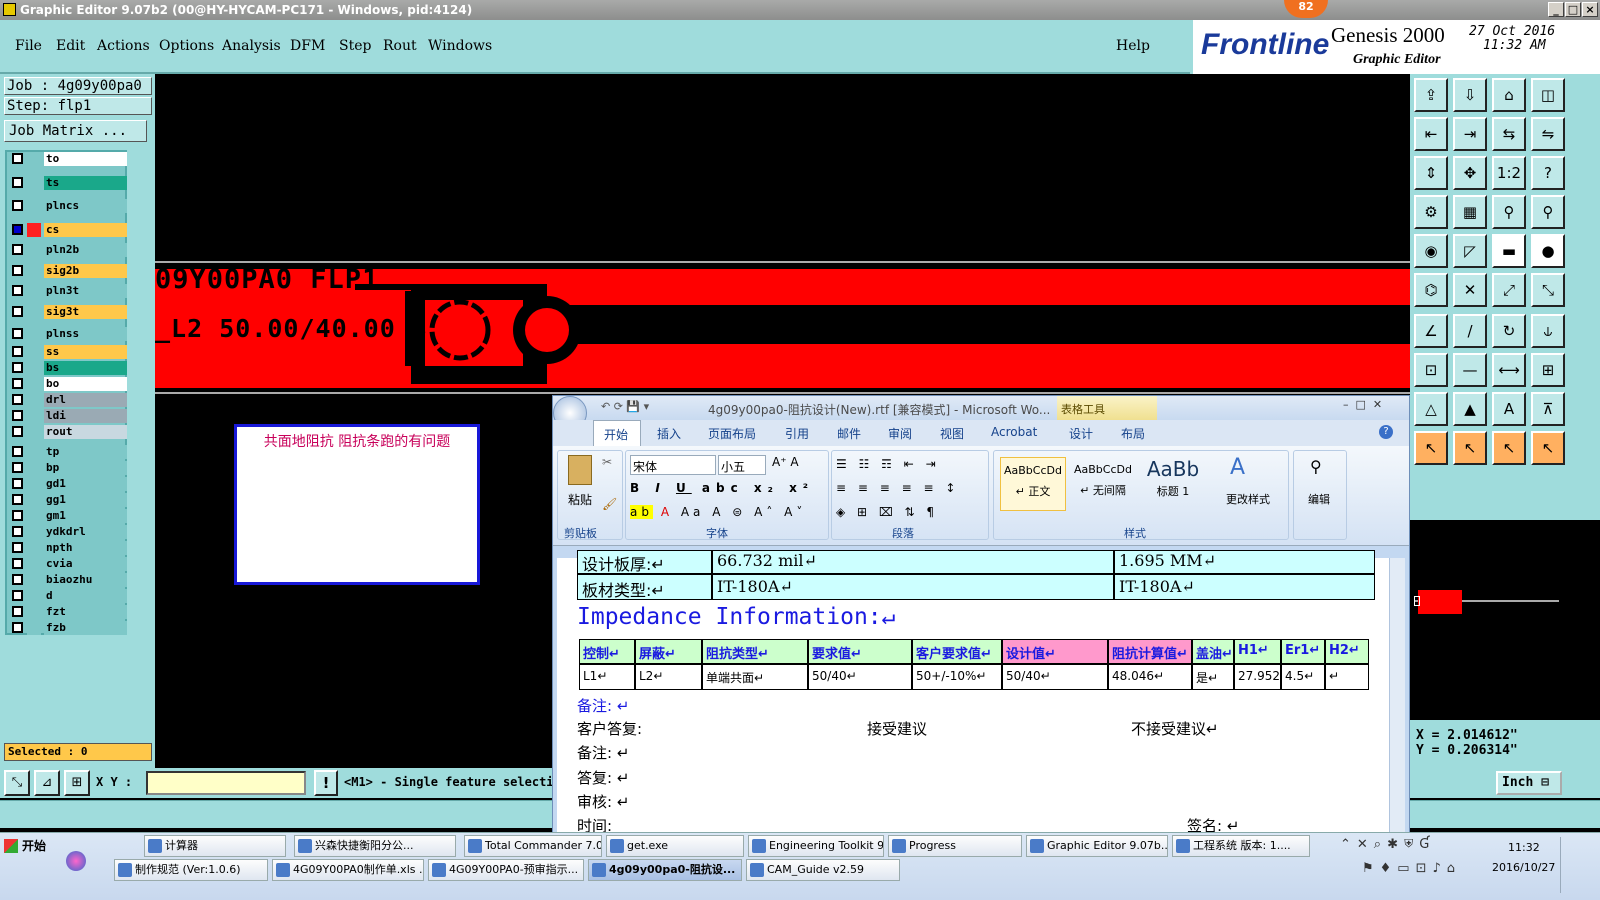  What do you see at coordinates (1347, 677) in the screenshot?
I see `impedance-value-cell: ↵` at bounding box center [1347, 677].